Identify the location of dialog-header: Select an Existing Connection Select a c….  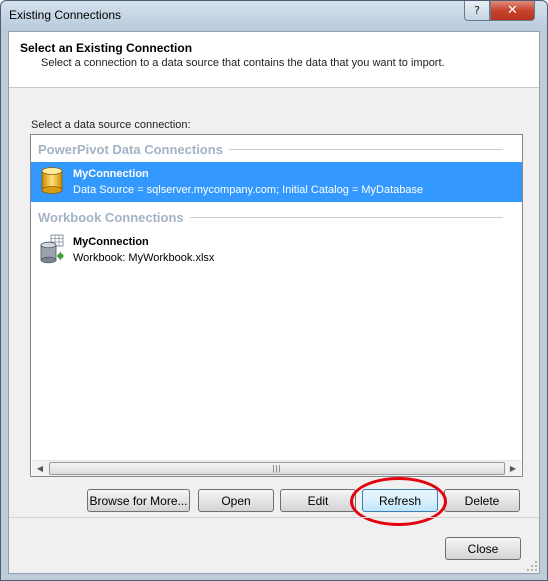
(274, 60).